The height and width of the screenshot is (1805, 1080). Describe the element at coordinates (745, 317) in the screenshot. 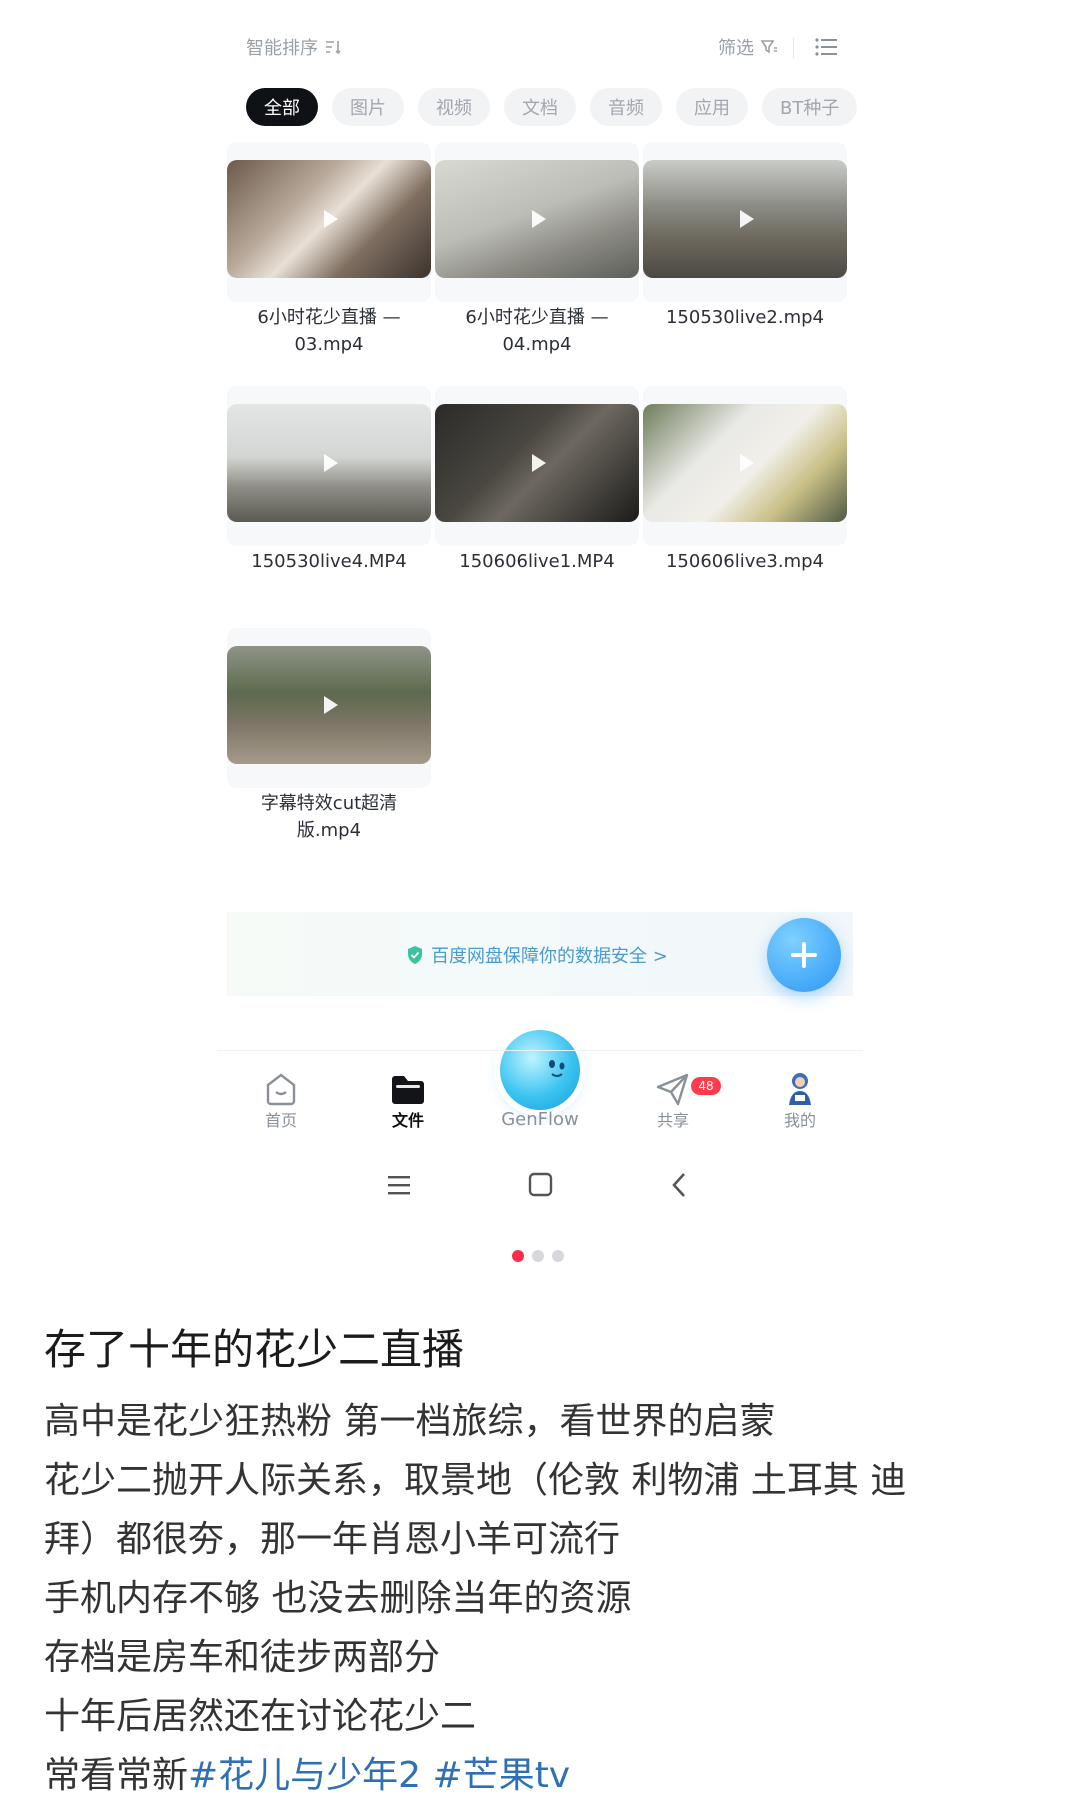

I see `video-filename: 150530live2.mp4` at that location.